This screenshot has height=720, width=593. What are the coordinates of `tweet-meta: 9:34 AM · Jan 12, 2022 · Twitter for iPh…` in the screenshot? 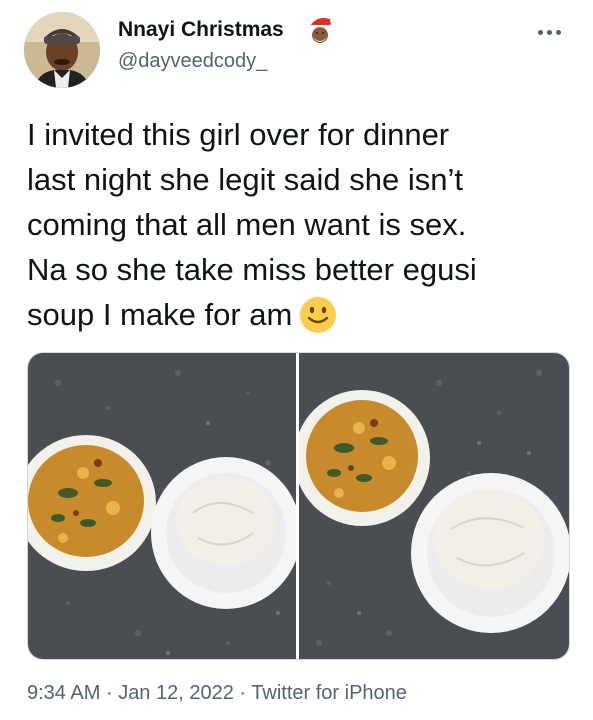 It's located at (217, 693).